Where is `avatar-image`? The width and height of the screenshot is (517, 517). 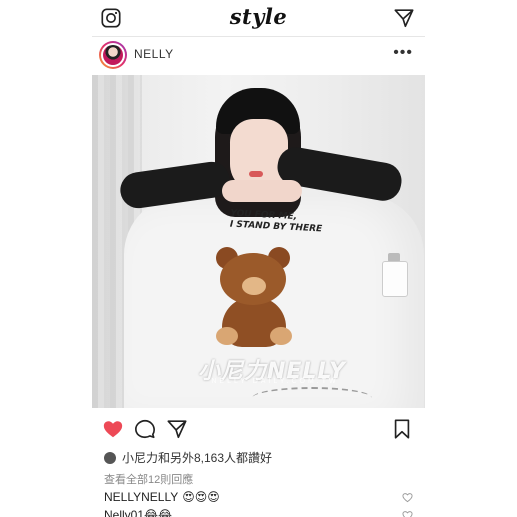 avatar-image is located at coordinates (113, 55).